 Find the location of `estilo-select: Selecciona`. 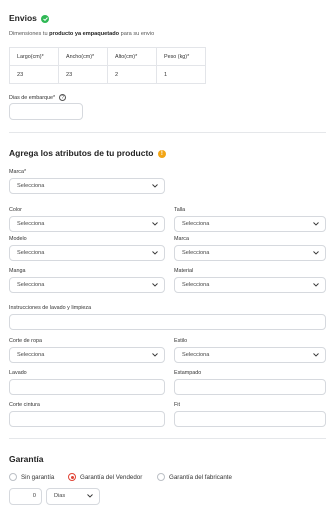

estilo-select: Selecciona is located at coordinates (250, 355).